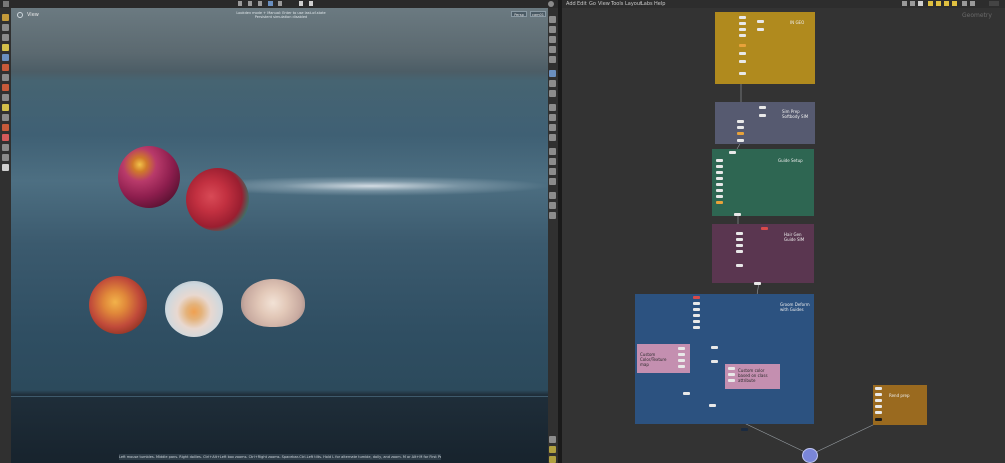 This screenshot has height=463, width=1005. Describe the element at coordinates (571, 4) in the screenshot. I see `menu-add: Add` at that location.